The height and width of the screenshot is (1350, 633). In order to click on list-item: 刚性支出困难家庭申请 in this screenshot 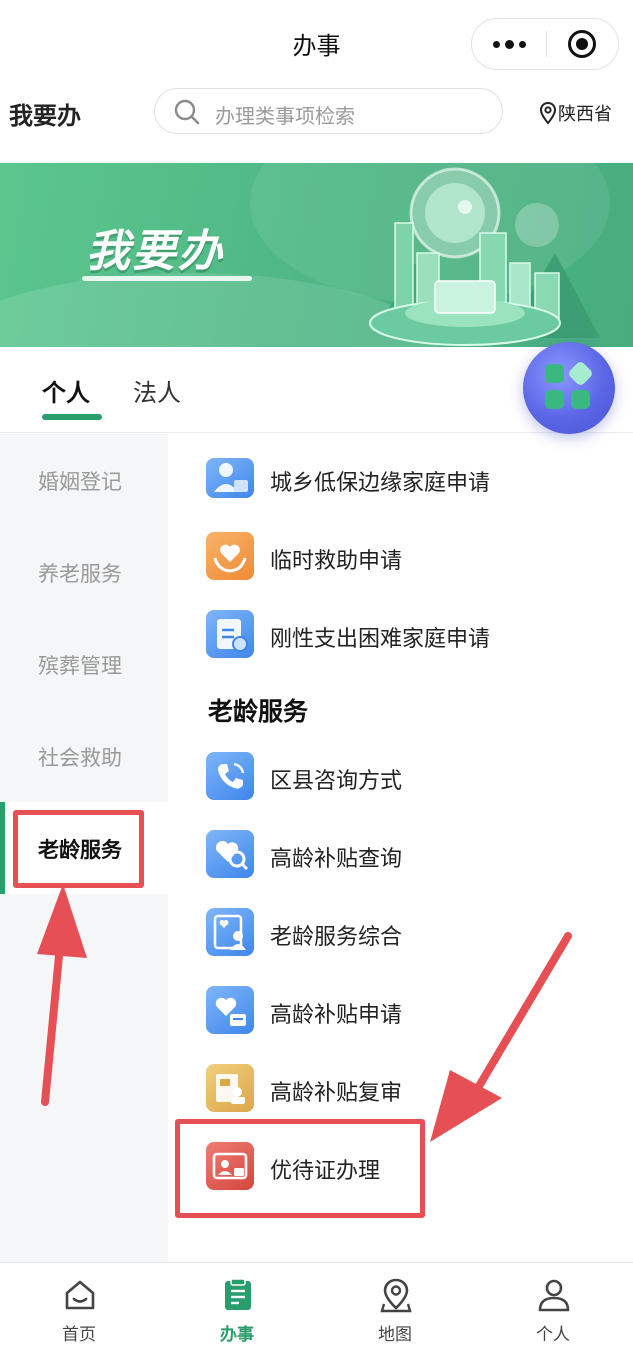, I will do `click(406, 636)`.